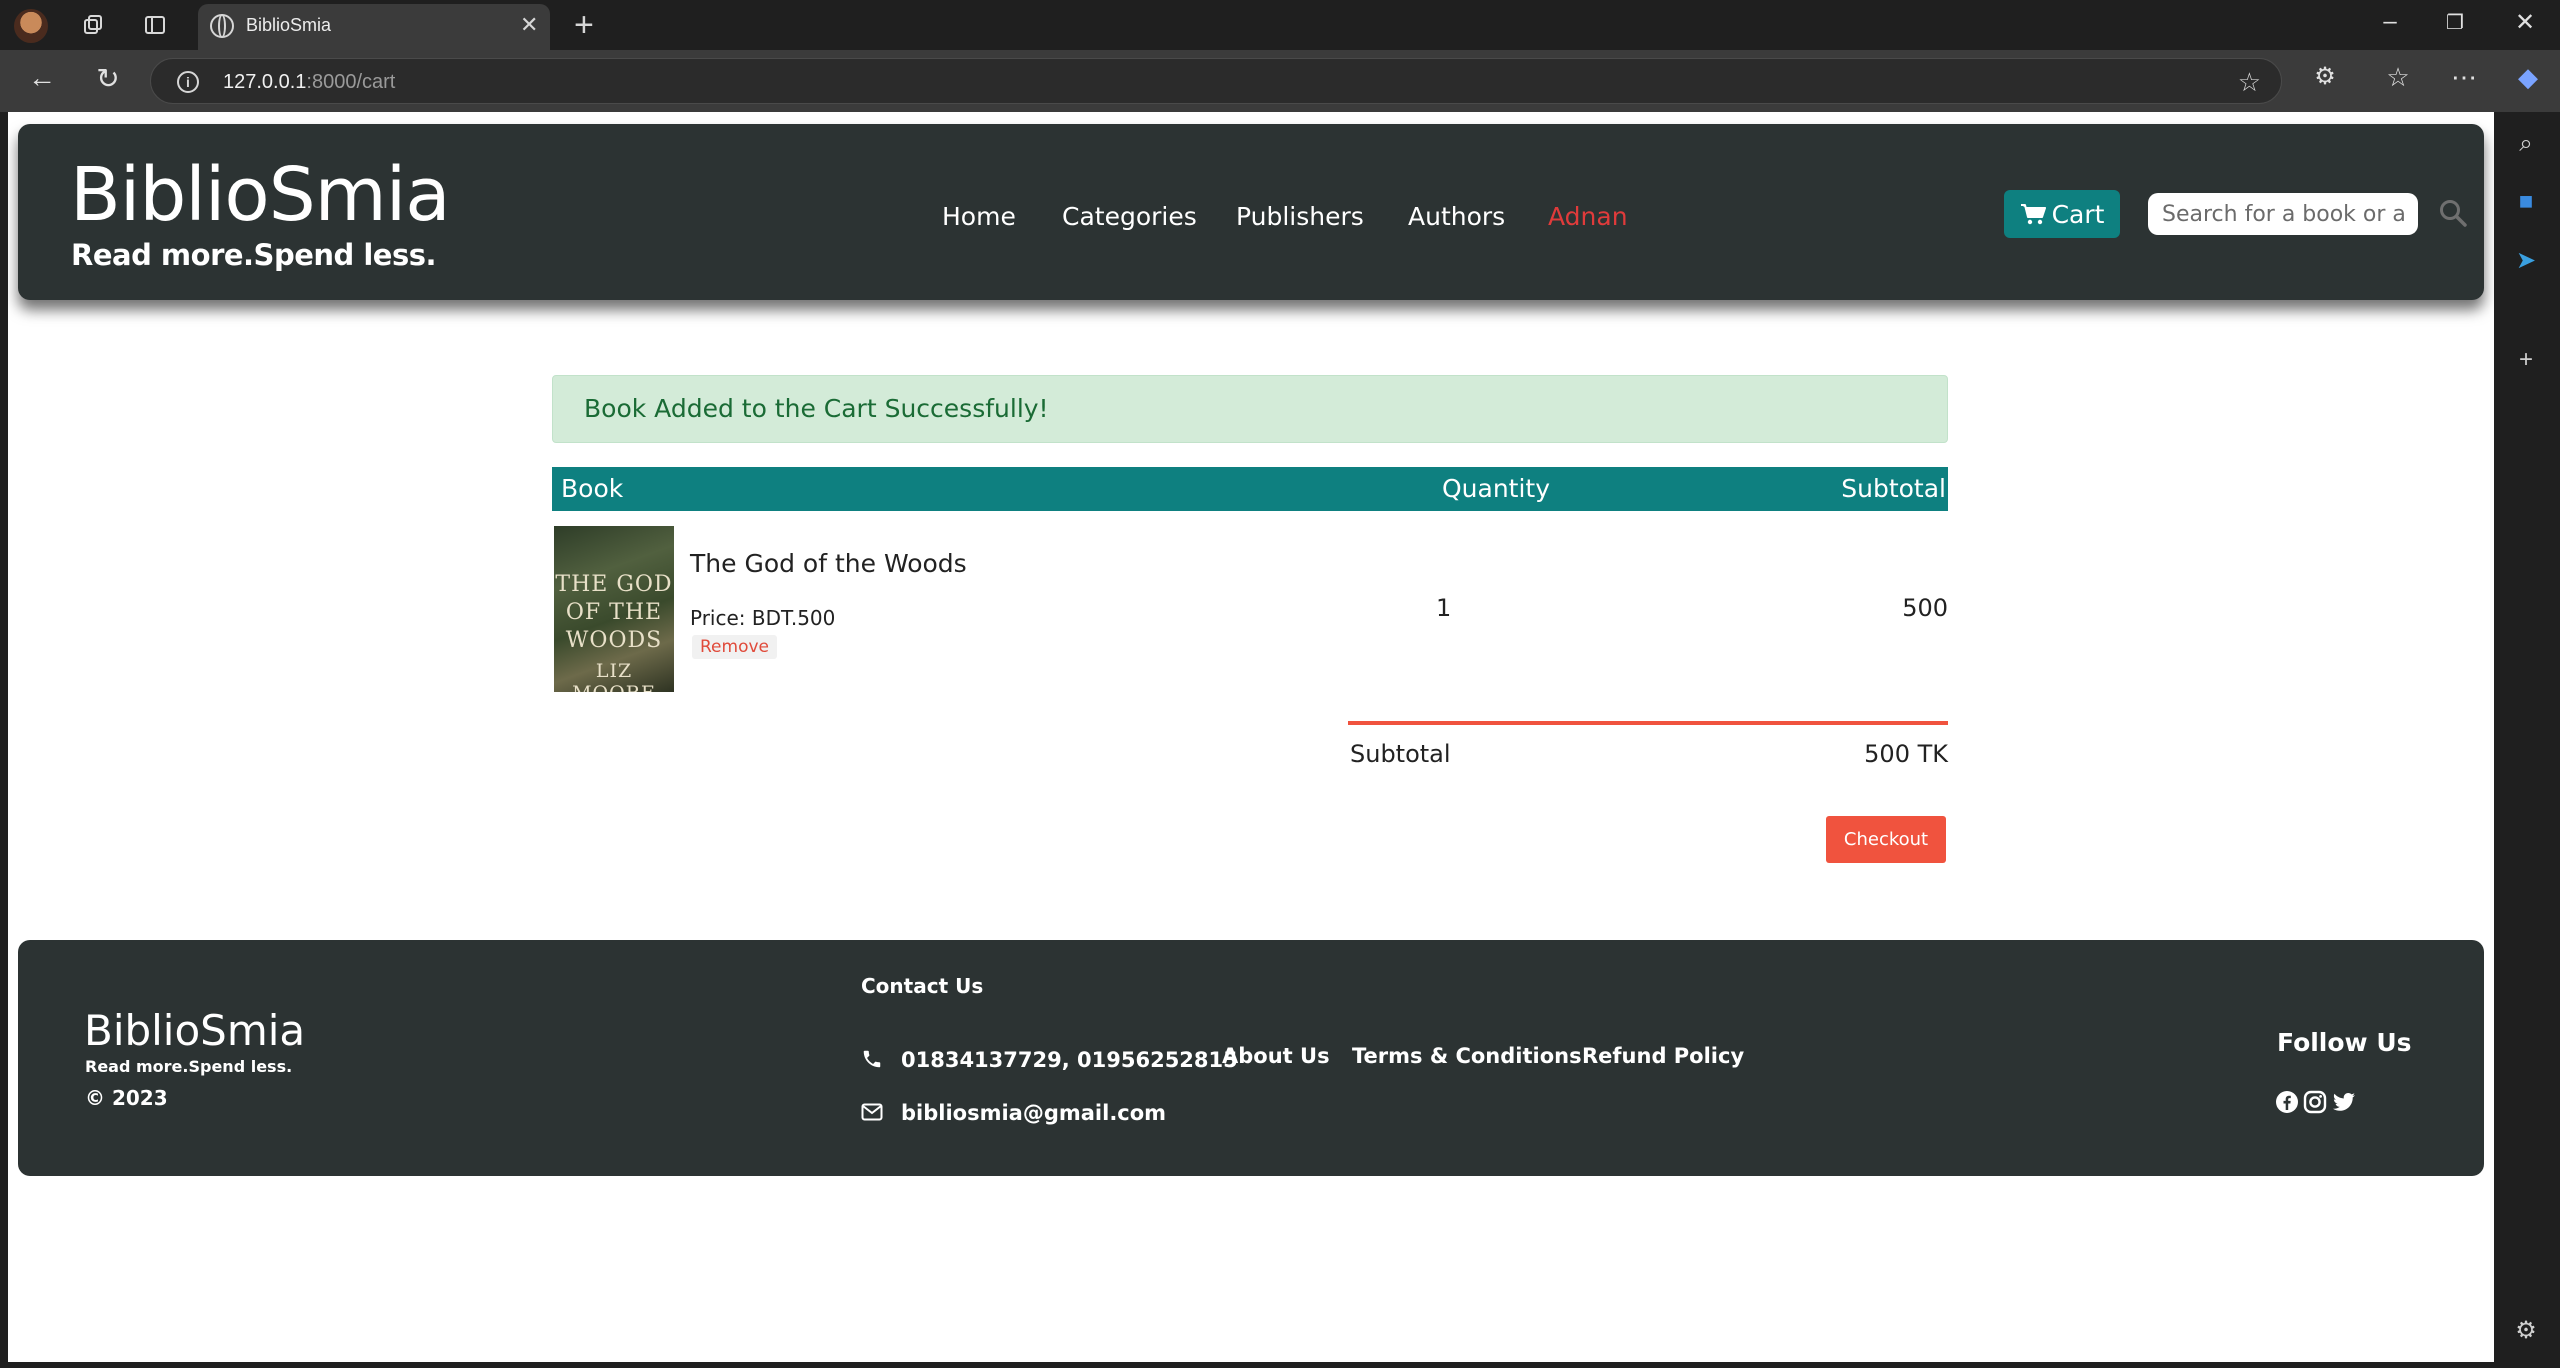  I want to click on add-sidebar-icon: +, so click(2526, 360).